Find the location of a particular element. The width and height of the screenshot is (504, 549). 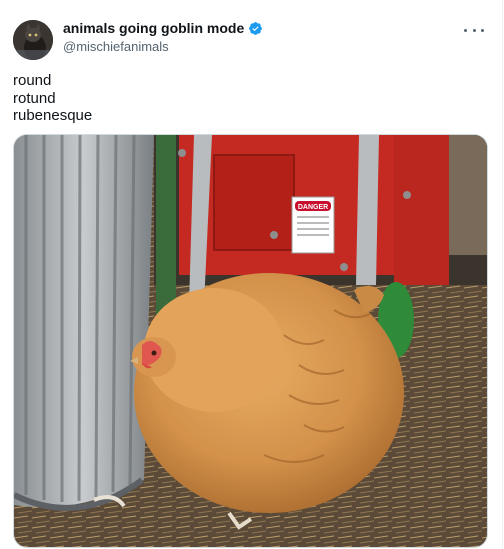

tweet-text: round rotund rubenesque is located at coordinates (52, 98).